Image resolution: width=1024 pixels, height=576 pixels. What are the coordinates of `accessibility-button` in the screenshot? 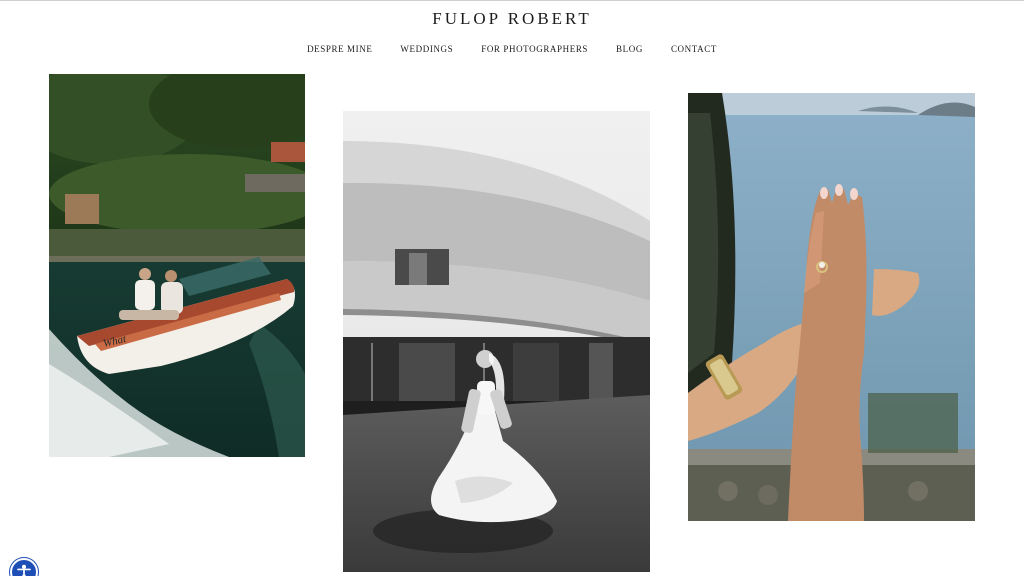 It's located at (24, 567).